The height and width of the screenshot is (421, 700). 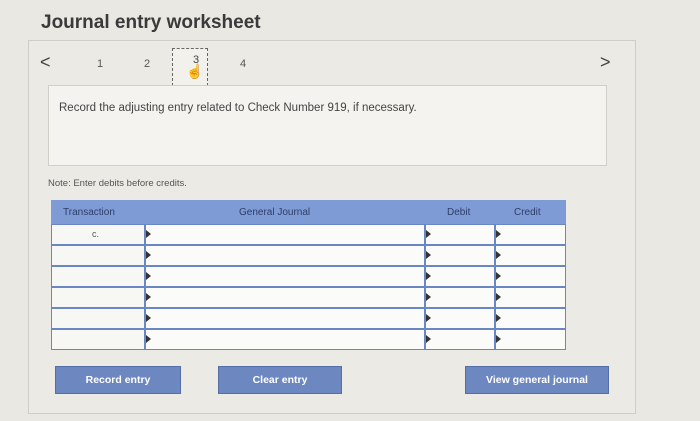 What do you see at coordinates (459, 212) in the screenshot?
I see `column-header-debit: Debit` at bounding box center [459, 212].